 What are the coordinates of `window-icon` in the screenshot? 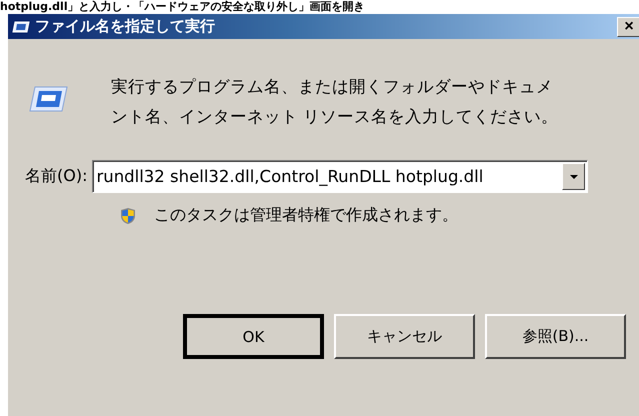 It's located at (21, 26).